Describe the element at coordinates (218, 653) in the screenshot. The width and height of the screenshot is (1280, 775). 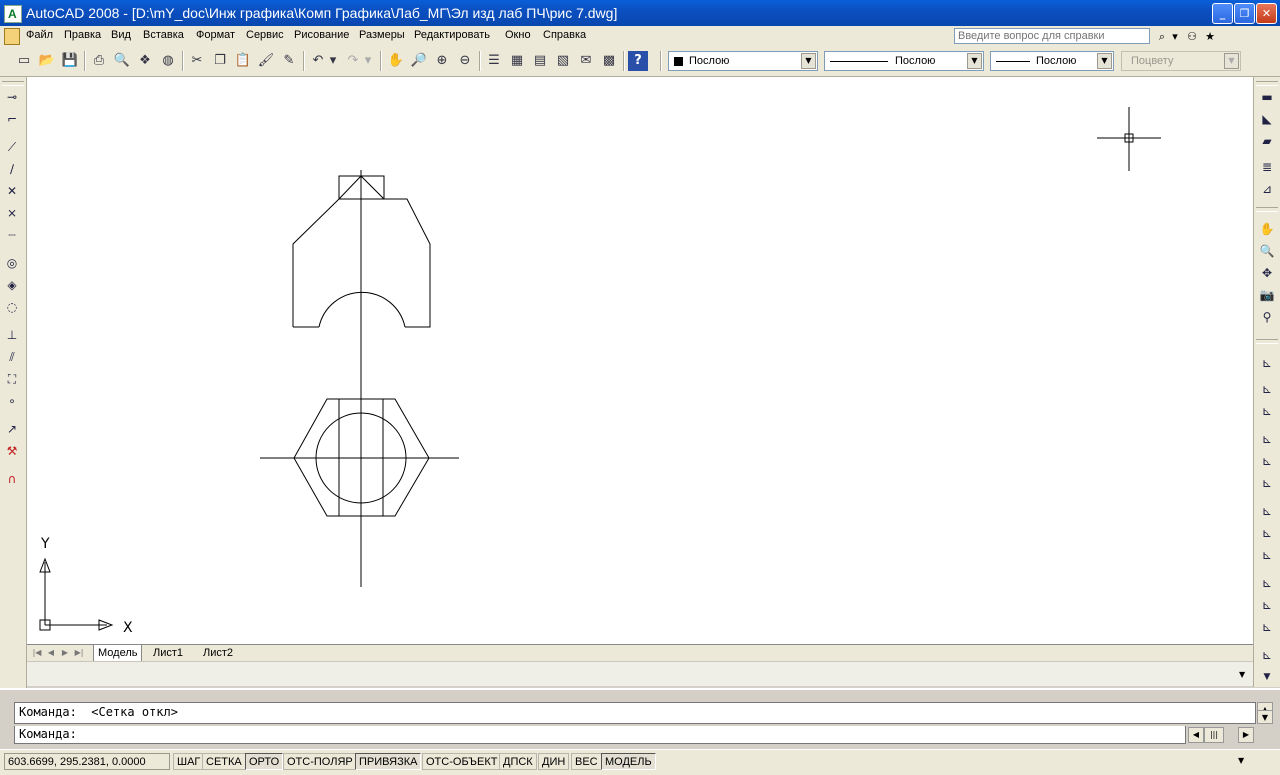
I see `tab-layout2: Лист2` at that location.